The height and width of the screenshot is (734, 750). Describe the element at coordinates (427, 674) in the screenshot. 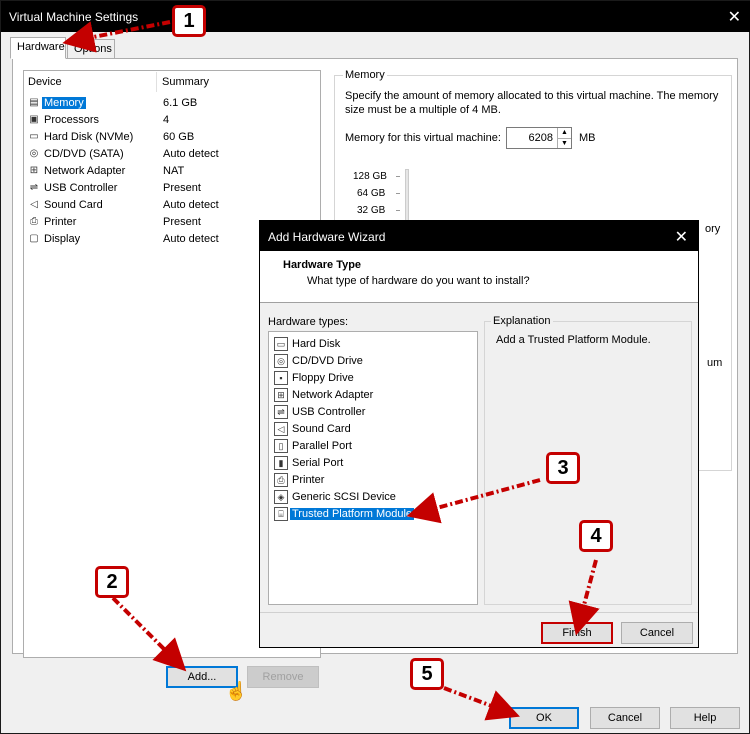

I see `callout-badge-5: 5` at that location.